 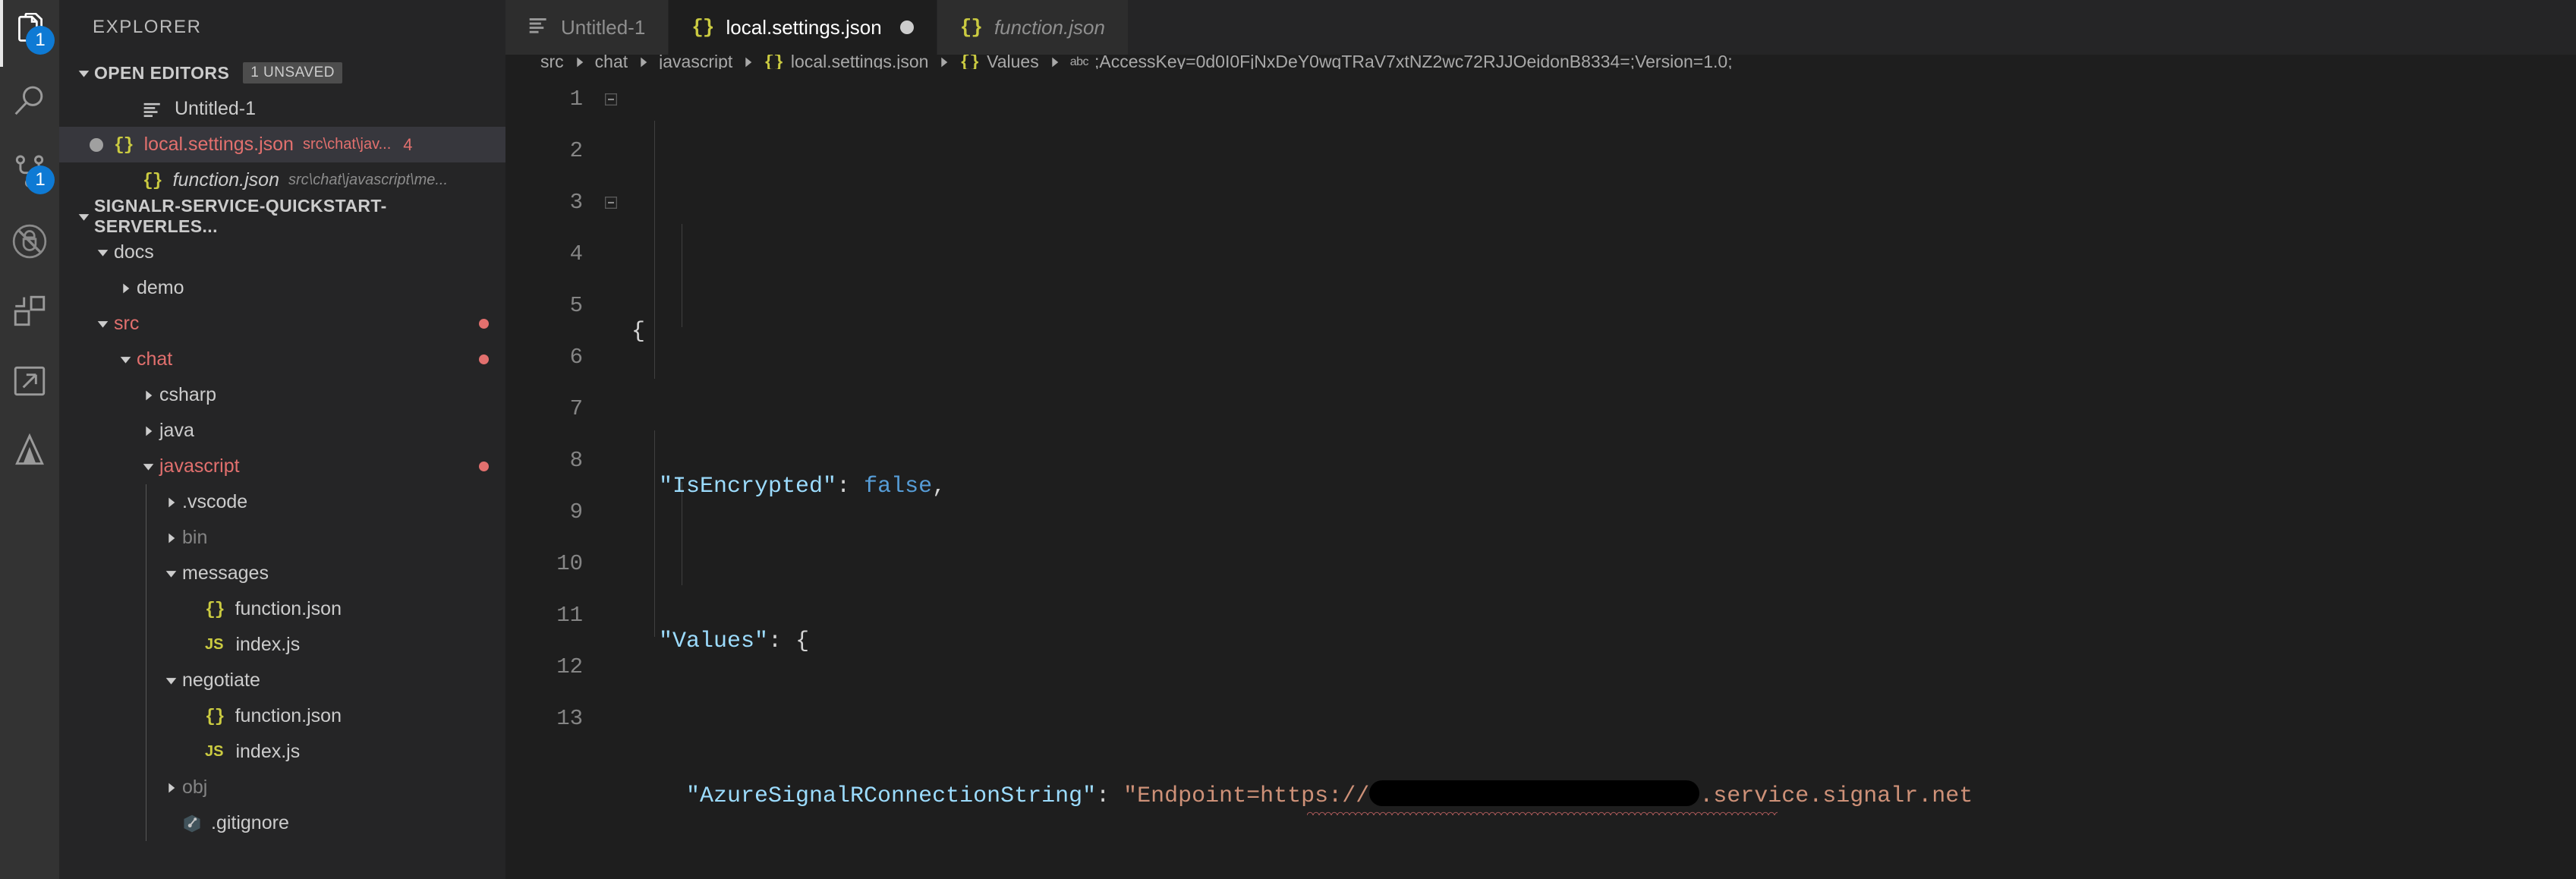 I want to click on activity-source-control-button: 1, so click(x=29, y=172).